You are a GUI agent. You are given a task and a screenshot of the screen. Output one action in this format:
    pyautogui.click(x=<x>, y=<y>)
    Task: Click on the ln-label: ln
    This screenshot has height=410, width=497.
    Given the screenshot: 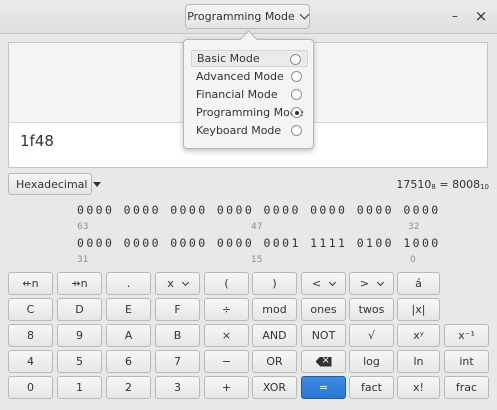 What is the action you would take?
    pyautogui.click(x=418, y=361)
    